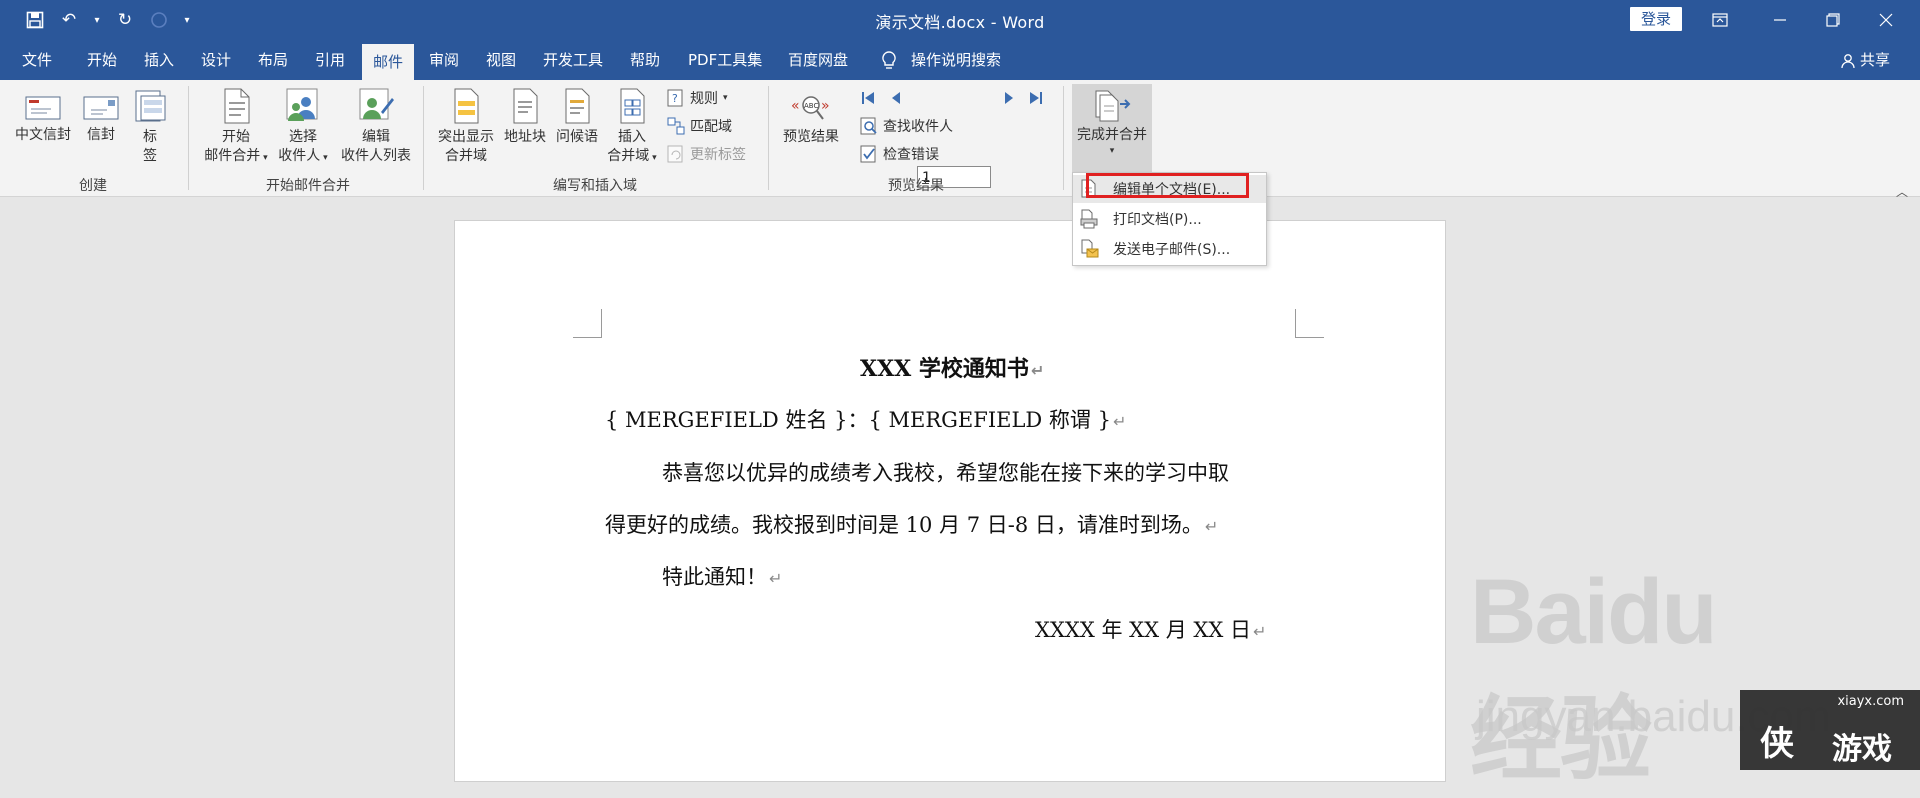  What do you see at coordinates (645, 60) in the screenshot?
I see `tab-help: 帮助` at bounding box center [645, 60].